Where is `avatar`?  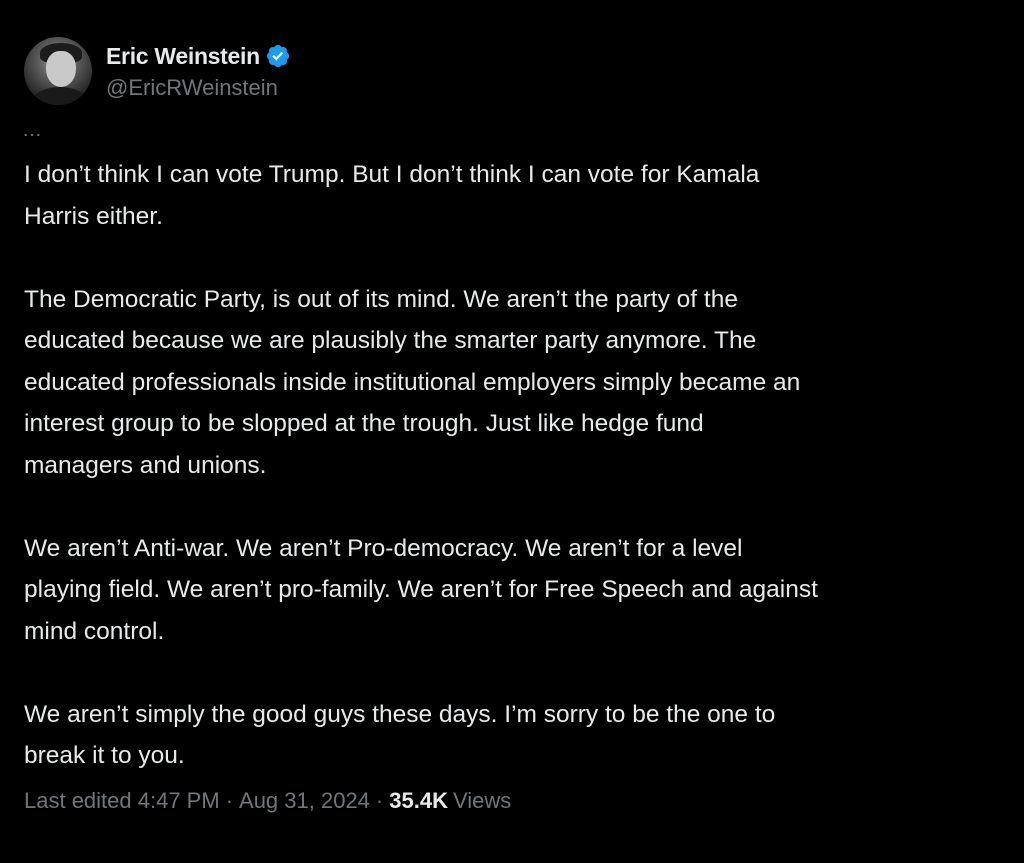 avatar is located at coordinates (58, 71).